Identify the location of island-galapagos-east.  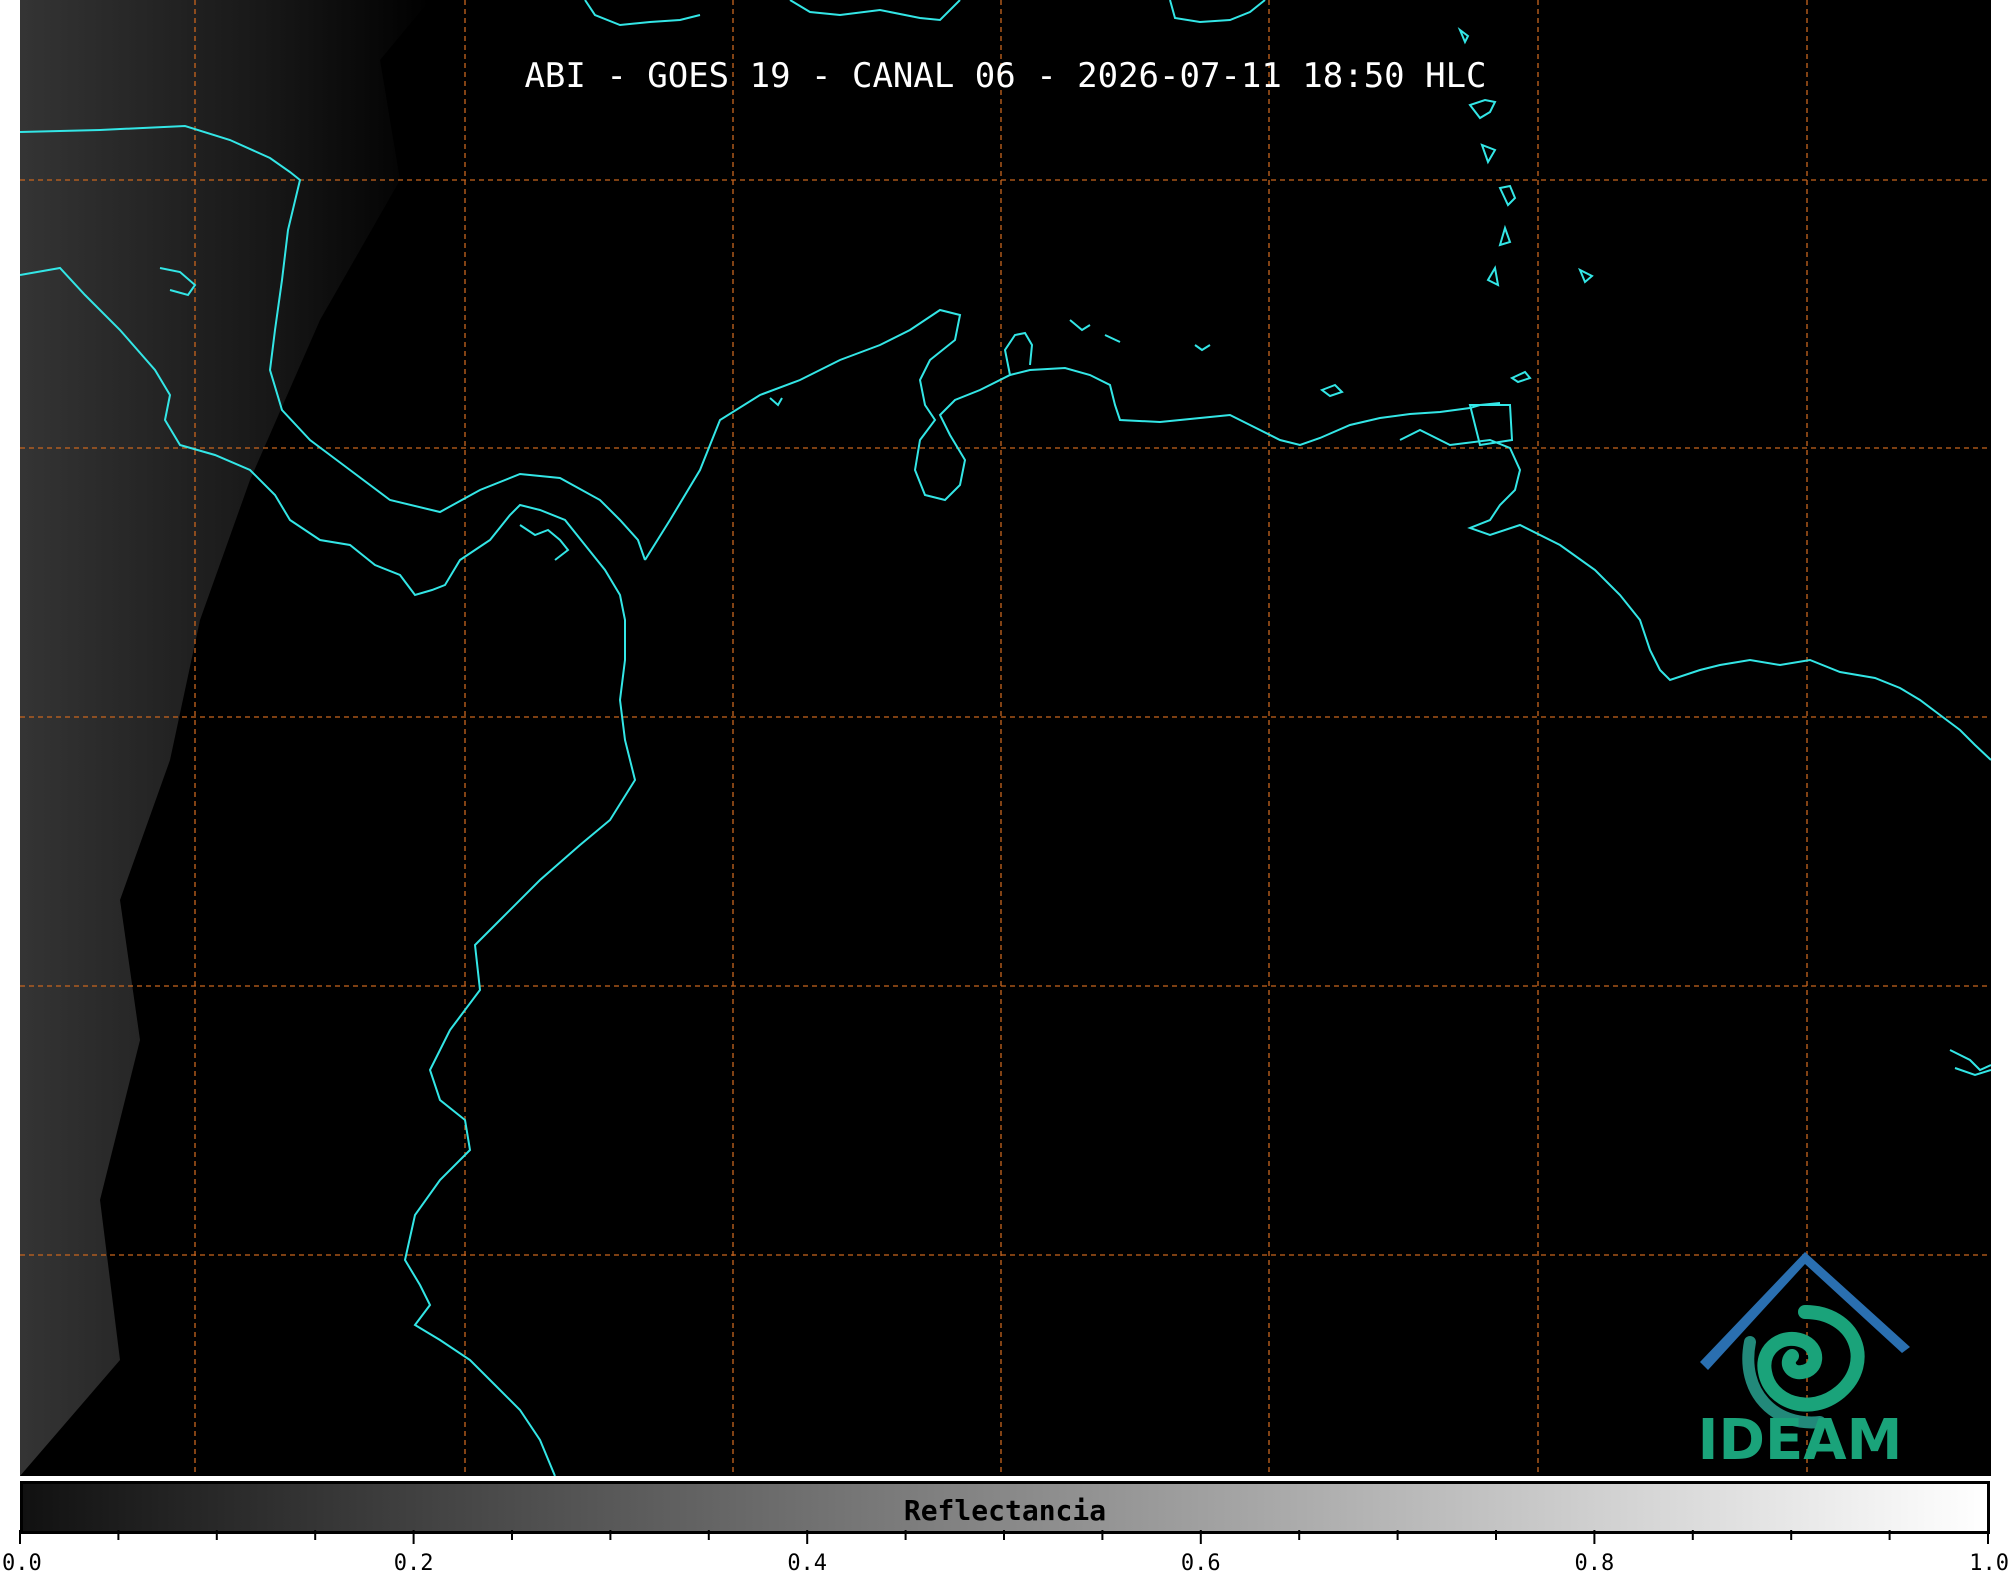
(1970, 1063).